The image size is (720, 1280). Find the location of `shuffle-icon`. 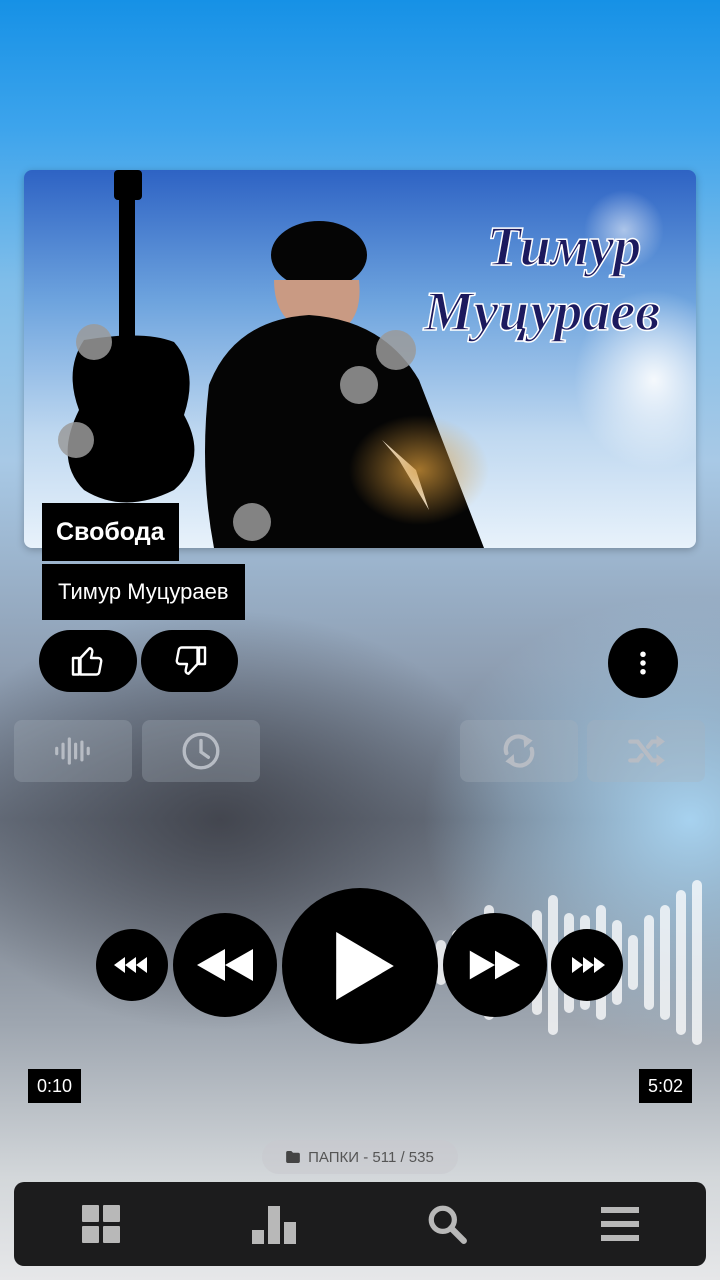

shuffle-icon is located at coordinates (646, 751).